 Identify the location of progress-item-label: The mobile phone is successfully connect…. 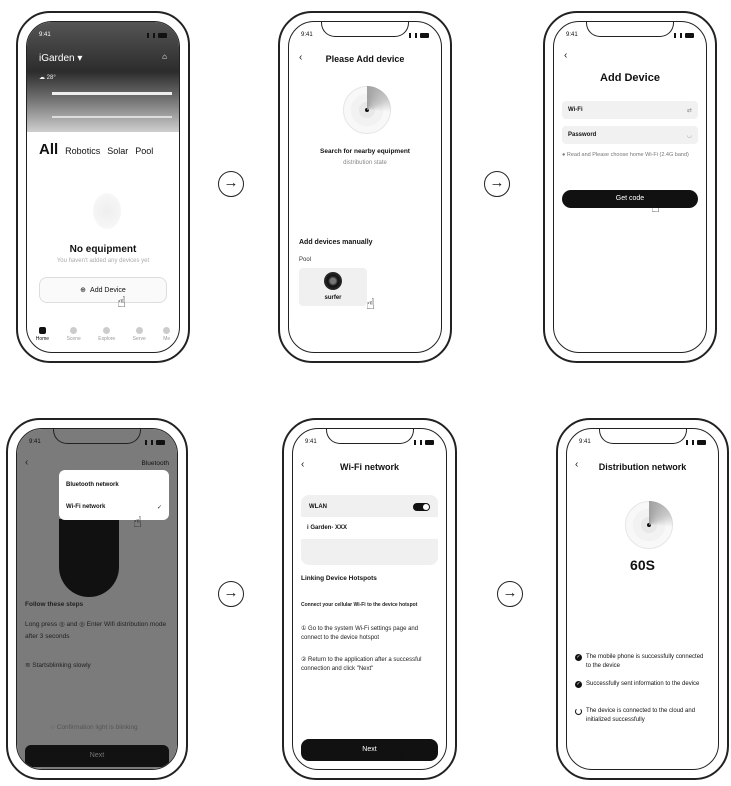
(645, 661).